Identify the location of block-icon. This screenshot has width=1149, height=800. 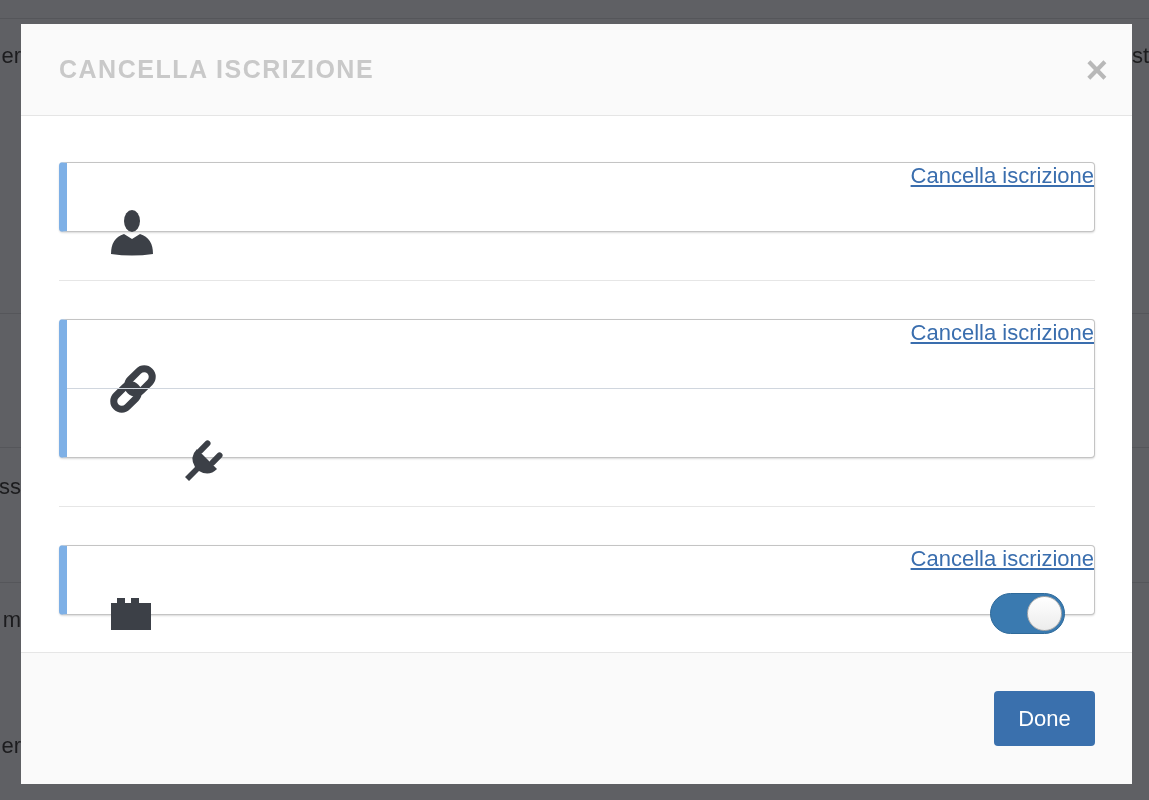
(131, 614).